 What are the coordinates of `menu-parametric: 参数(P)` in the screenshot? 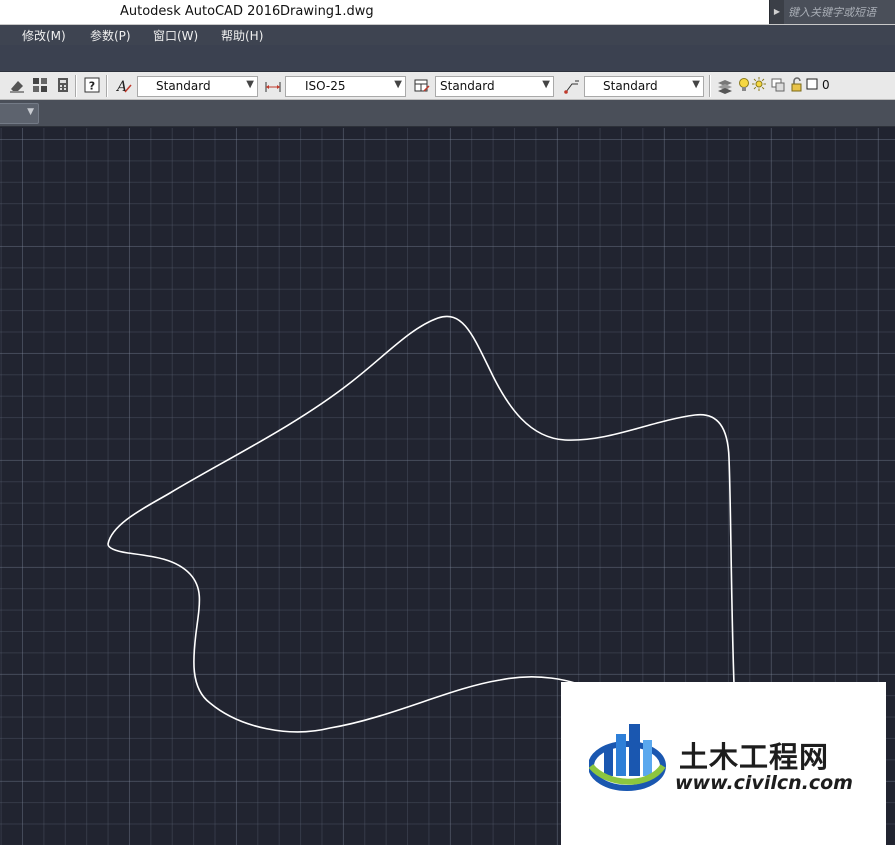 It's located at (110, 35).